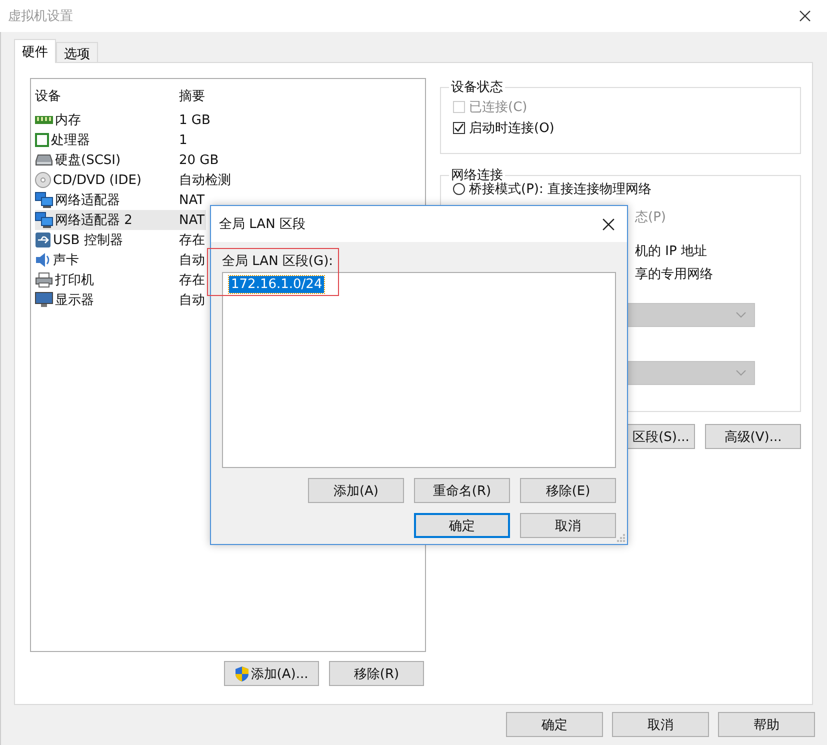  Describe the element at coordinates (477, 87) in the screenshot. I see `group-title: 设备状态` at that location.